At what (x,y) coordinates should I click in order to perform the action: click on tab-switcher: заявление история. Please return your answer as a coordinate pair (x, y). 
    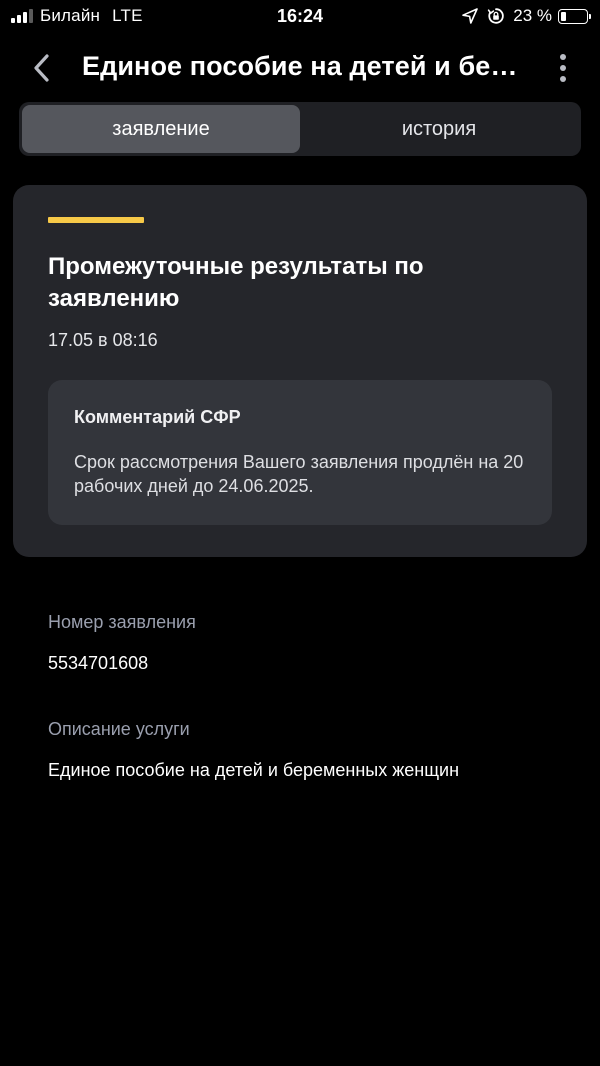
    Looking at the image, I should click on (300, 129).